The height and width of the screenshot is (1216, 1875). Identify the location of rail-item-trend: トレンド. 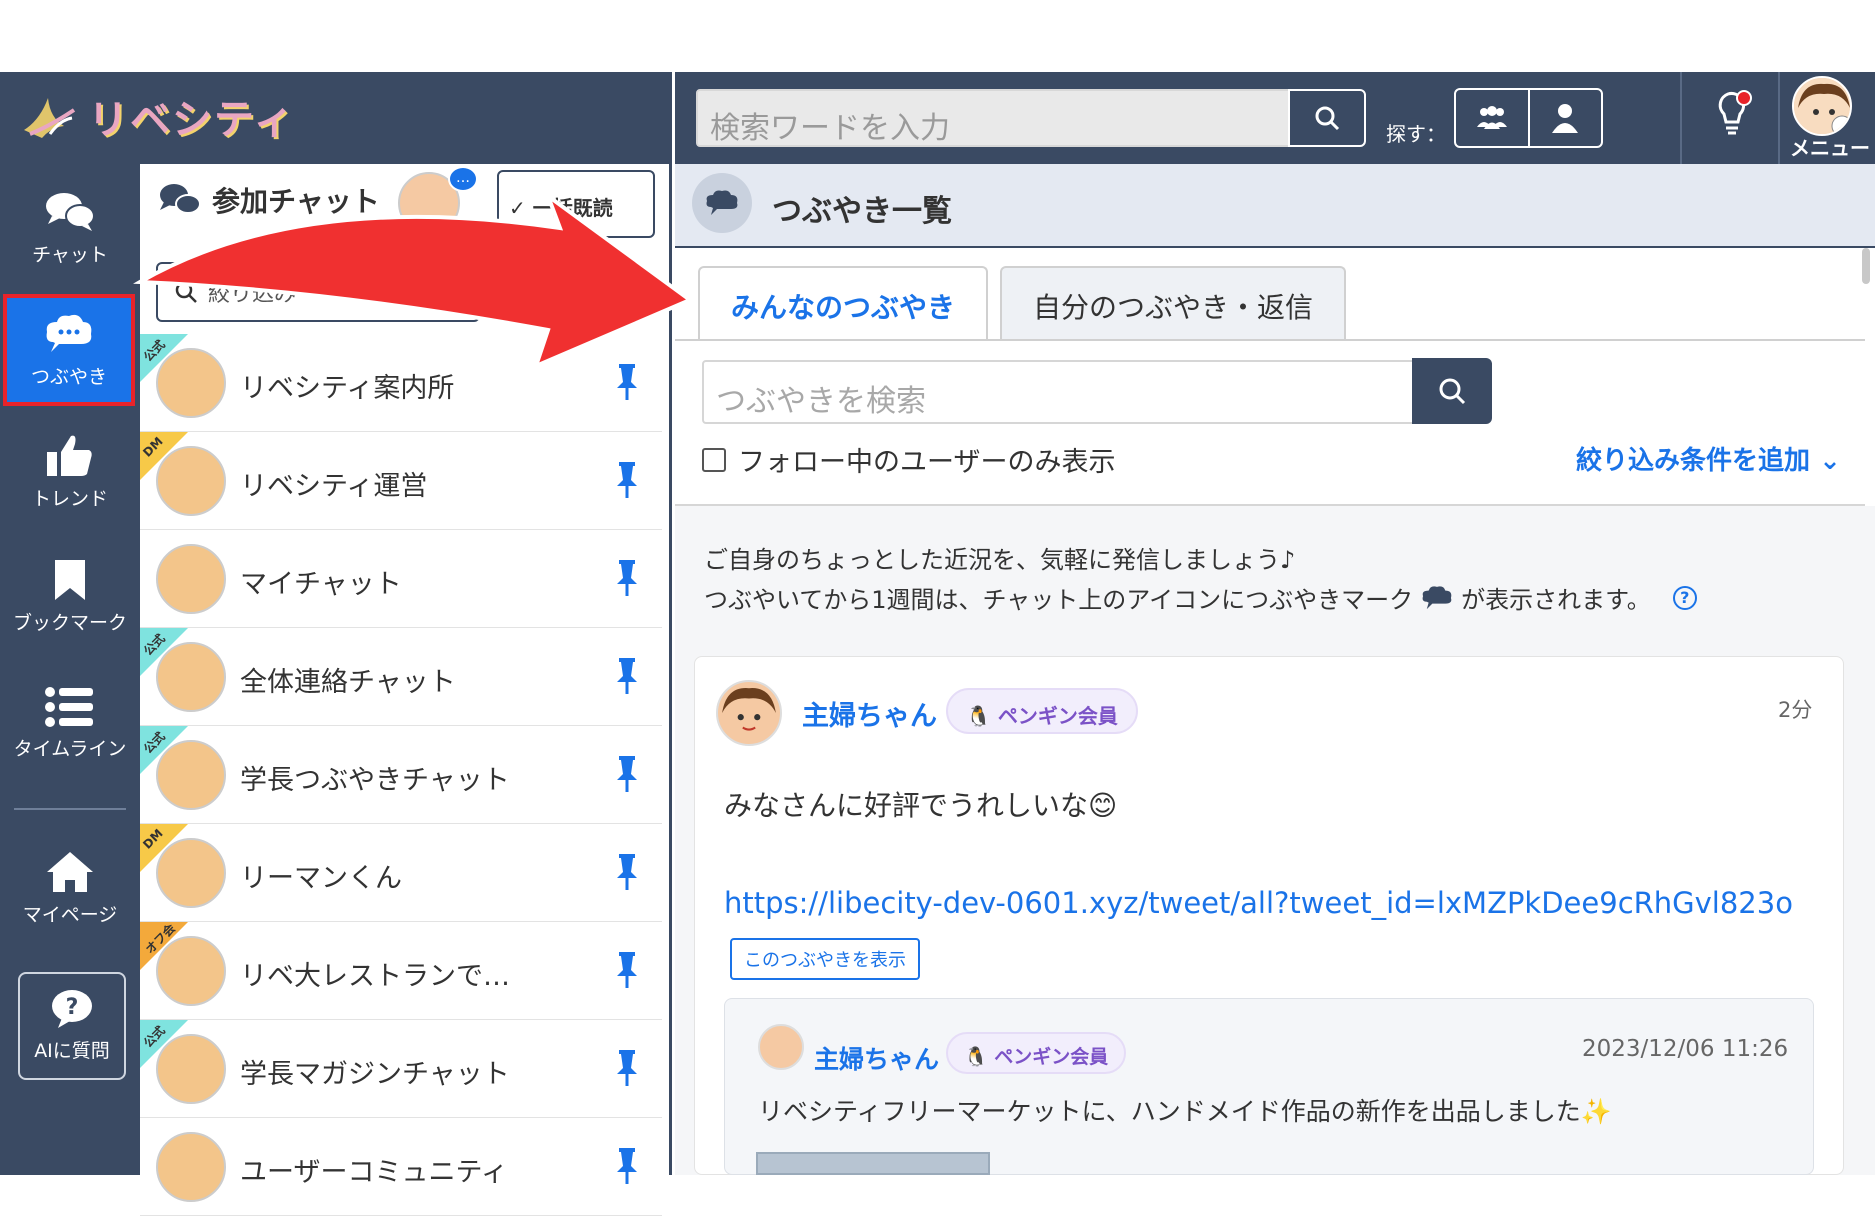
(70, 471).